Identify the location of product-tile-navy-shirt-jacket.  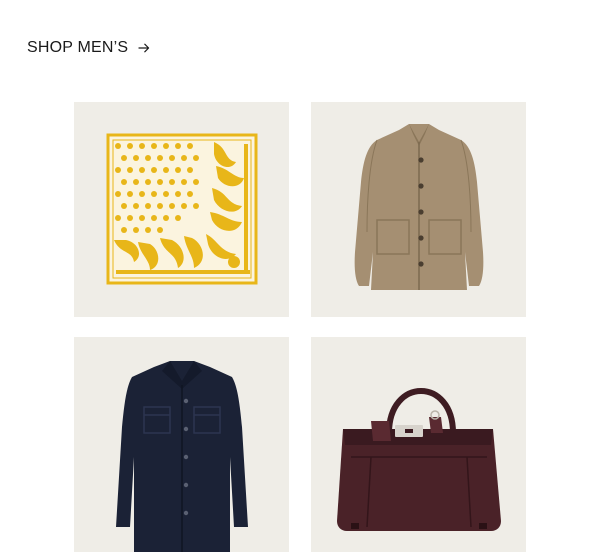
(181, 444).